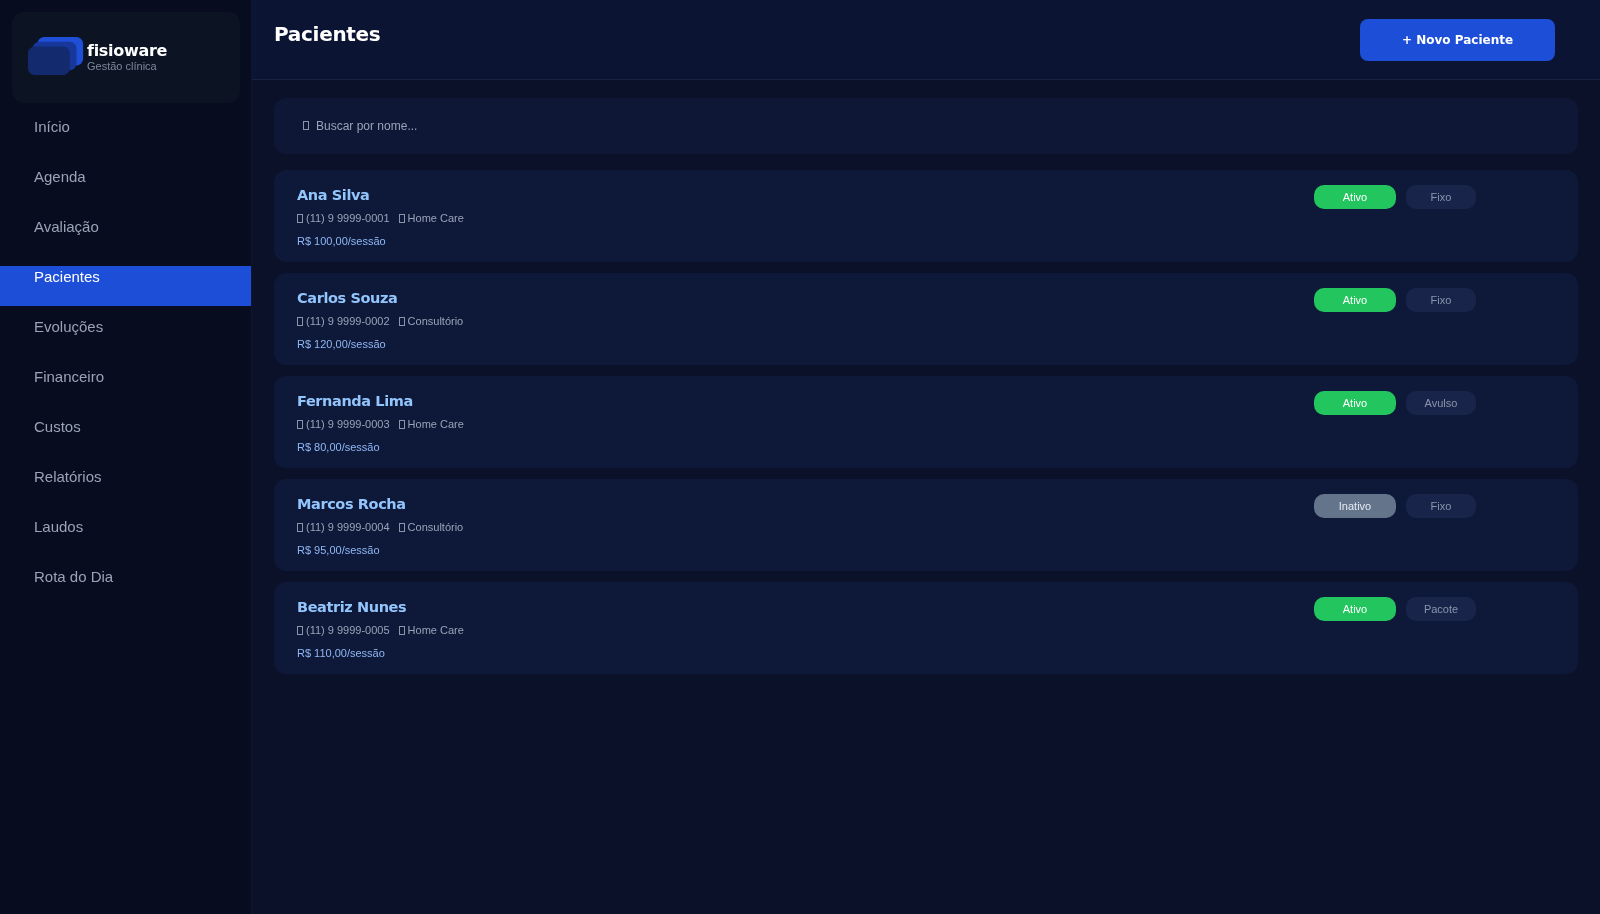 The width and height of the screenshot is (1600, 914). What do you see at coordinates (348, 630) in the screenshot?
I see `patient-phone: (11) 9 9999-0005` at bounding box center [348, 630].